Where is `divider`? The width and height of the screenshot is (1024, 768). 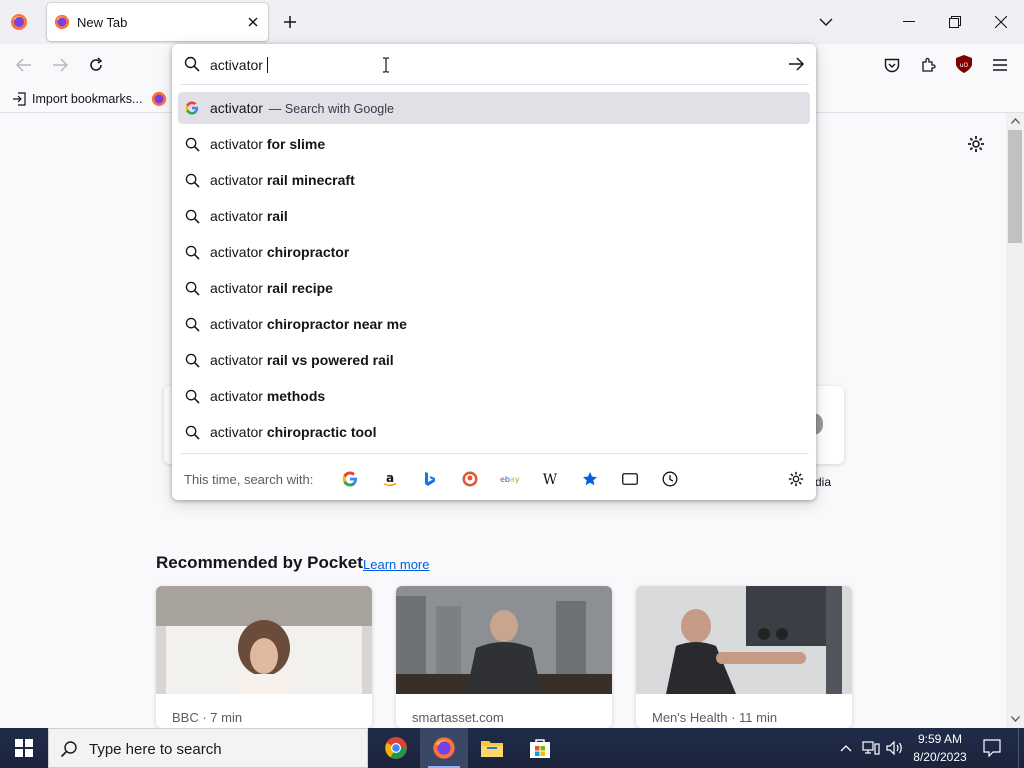 divider is located at coordinates (495, 453).